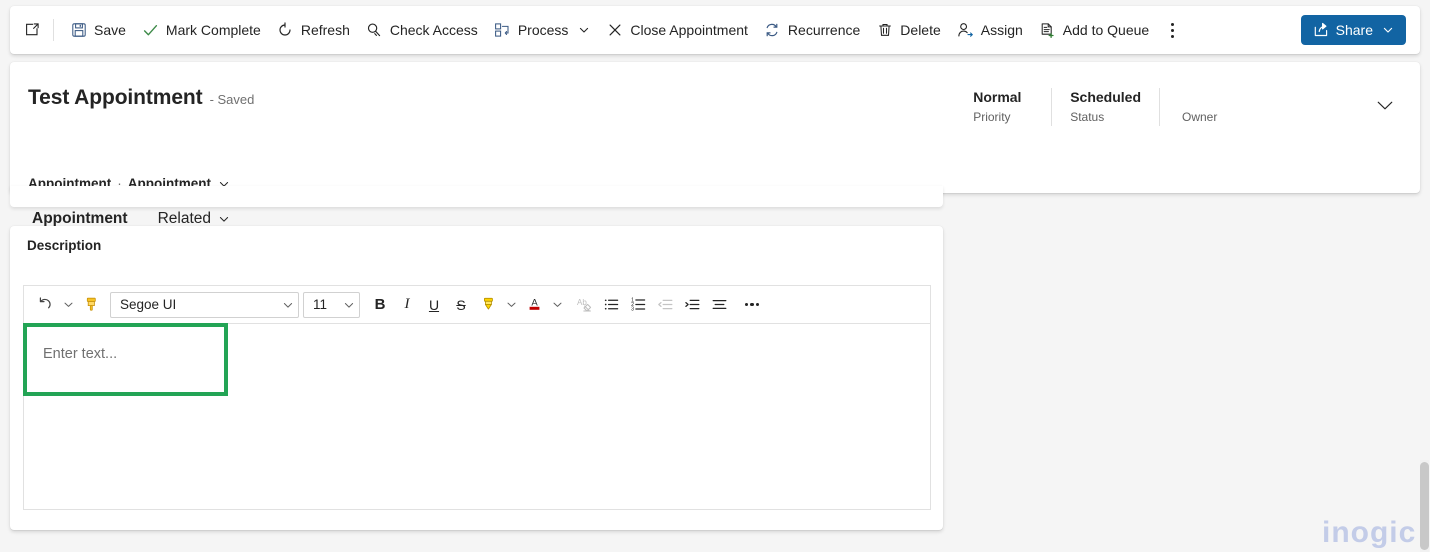  What do you see at coordinates (53, 30) in the screenshot?
I see `toolbar-divider` at bounding box center [53, 30].